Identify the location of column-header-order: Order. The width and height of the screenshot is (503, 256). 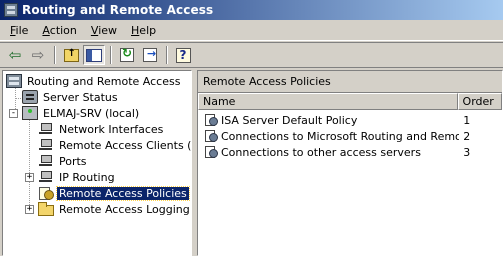
(479, 101).